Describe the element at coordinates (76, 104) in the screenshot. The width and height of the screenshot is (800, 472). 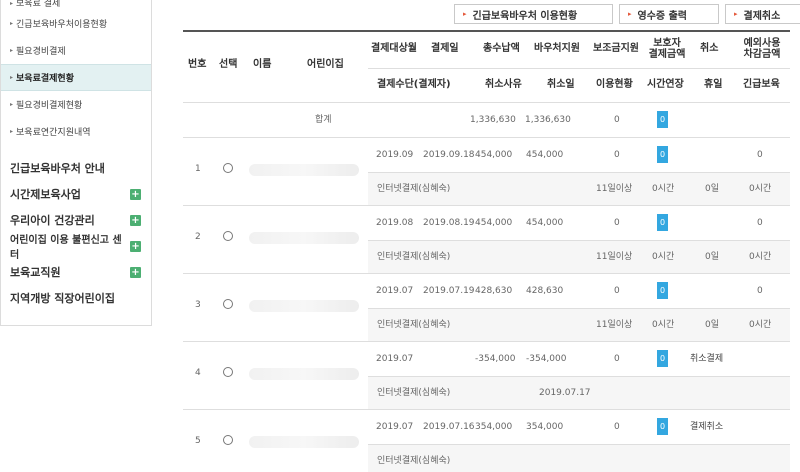
I see `sidebar-subitem-expense-status: ▸ 필요경비결제현황` at that location.